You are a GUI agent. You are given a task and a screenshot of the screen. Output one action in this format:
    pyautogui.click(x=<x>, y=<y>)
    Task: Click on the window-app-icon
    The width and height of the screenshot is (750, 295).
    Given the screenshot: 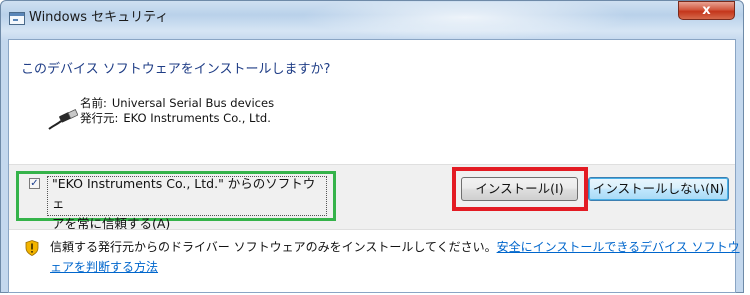 What is the action you would take?
    pyautogui.click(x=17, y=18)
    